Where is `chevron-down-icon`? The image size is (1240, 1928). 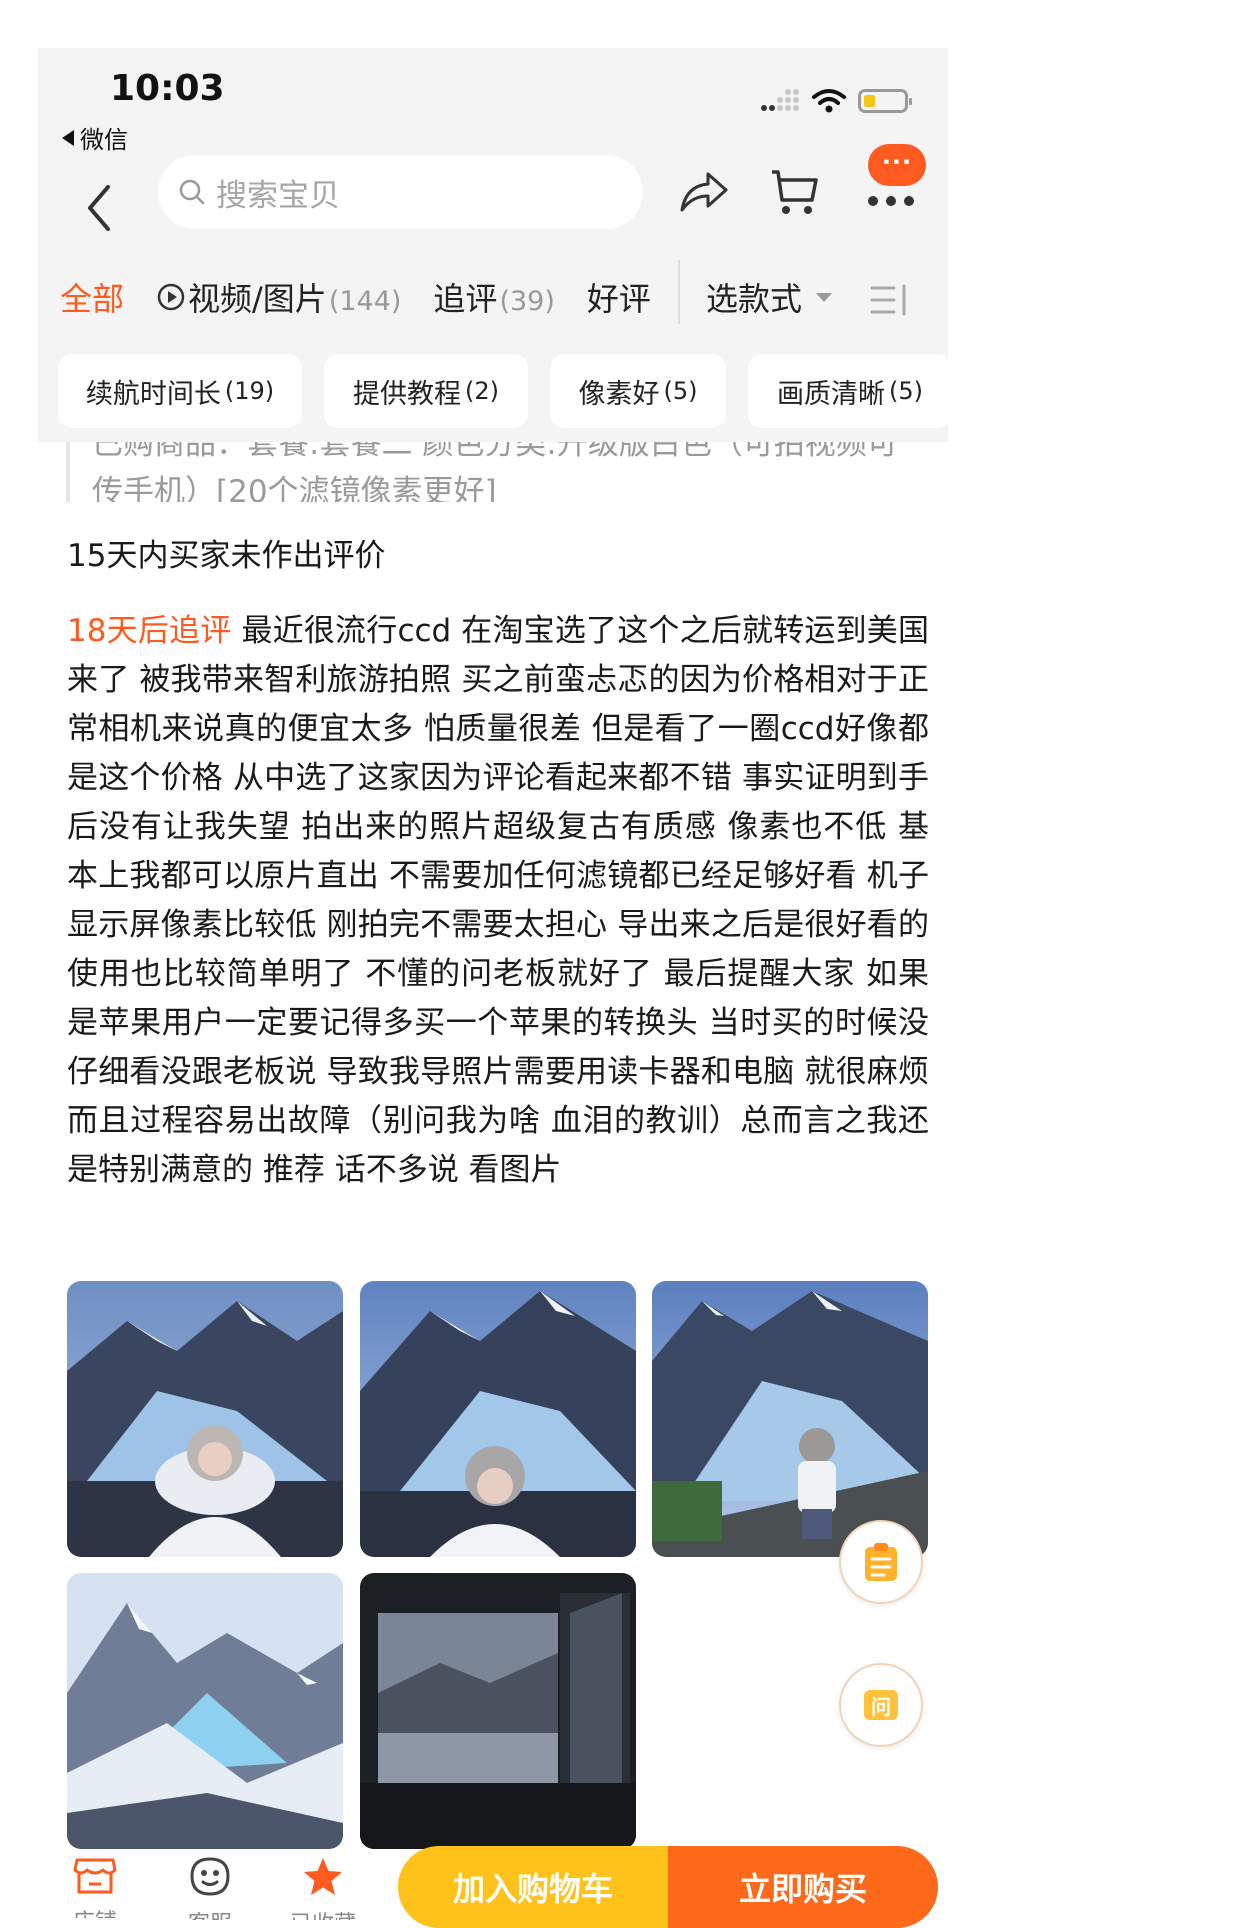 chevron-down-icon is located at coordinates (824, 297).